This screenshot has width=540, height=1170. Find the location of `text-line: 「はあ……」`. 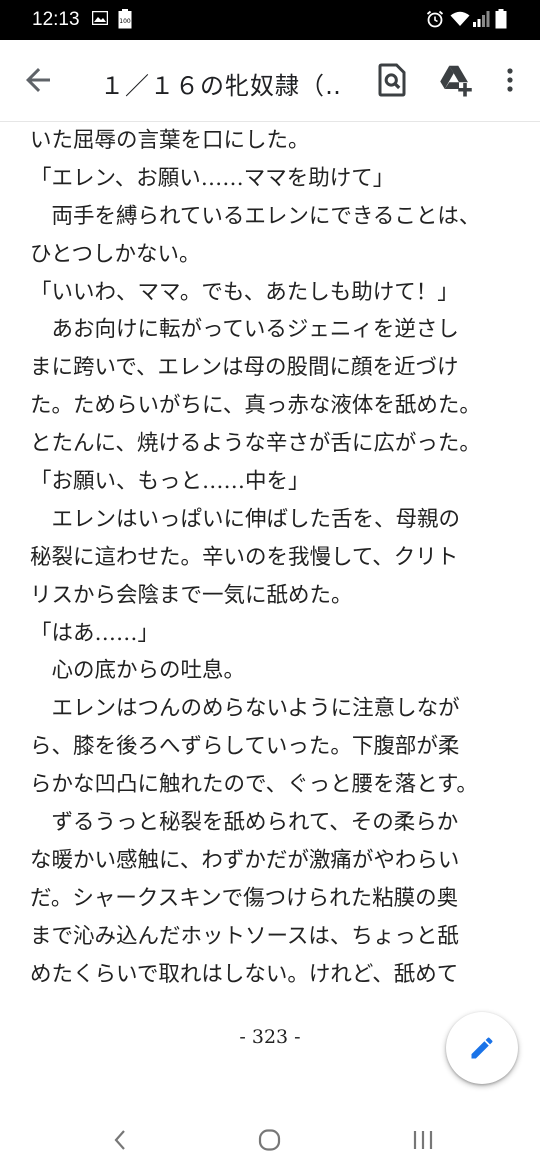

text-line: 「はあ……」 is located at coordinates (95, 633).